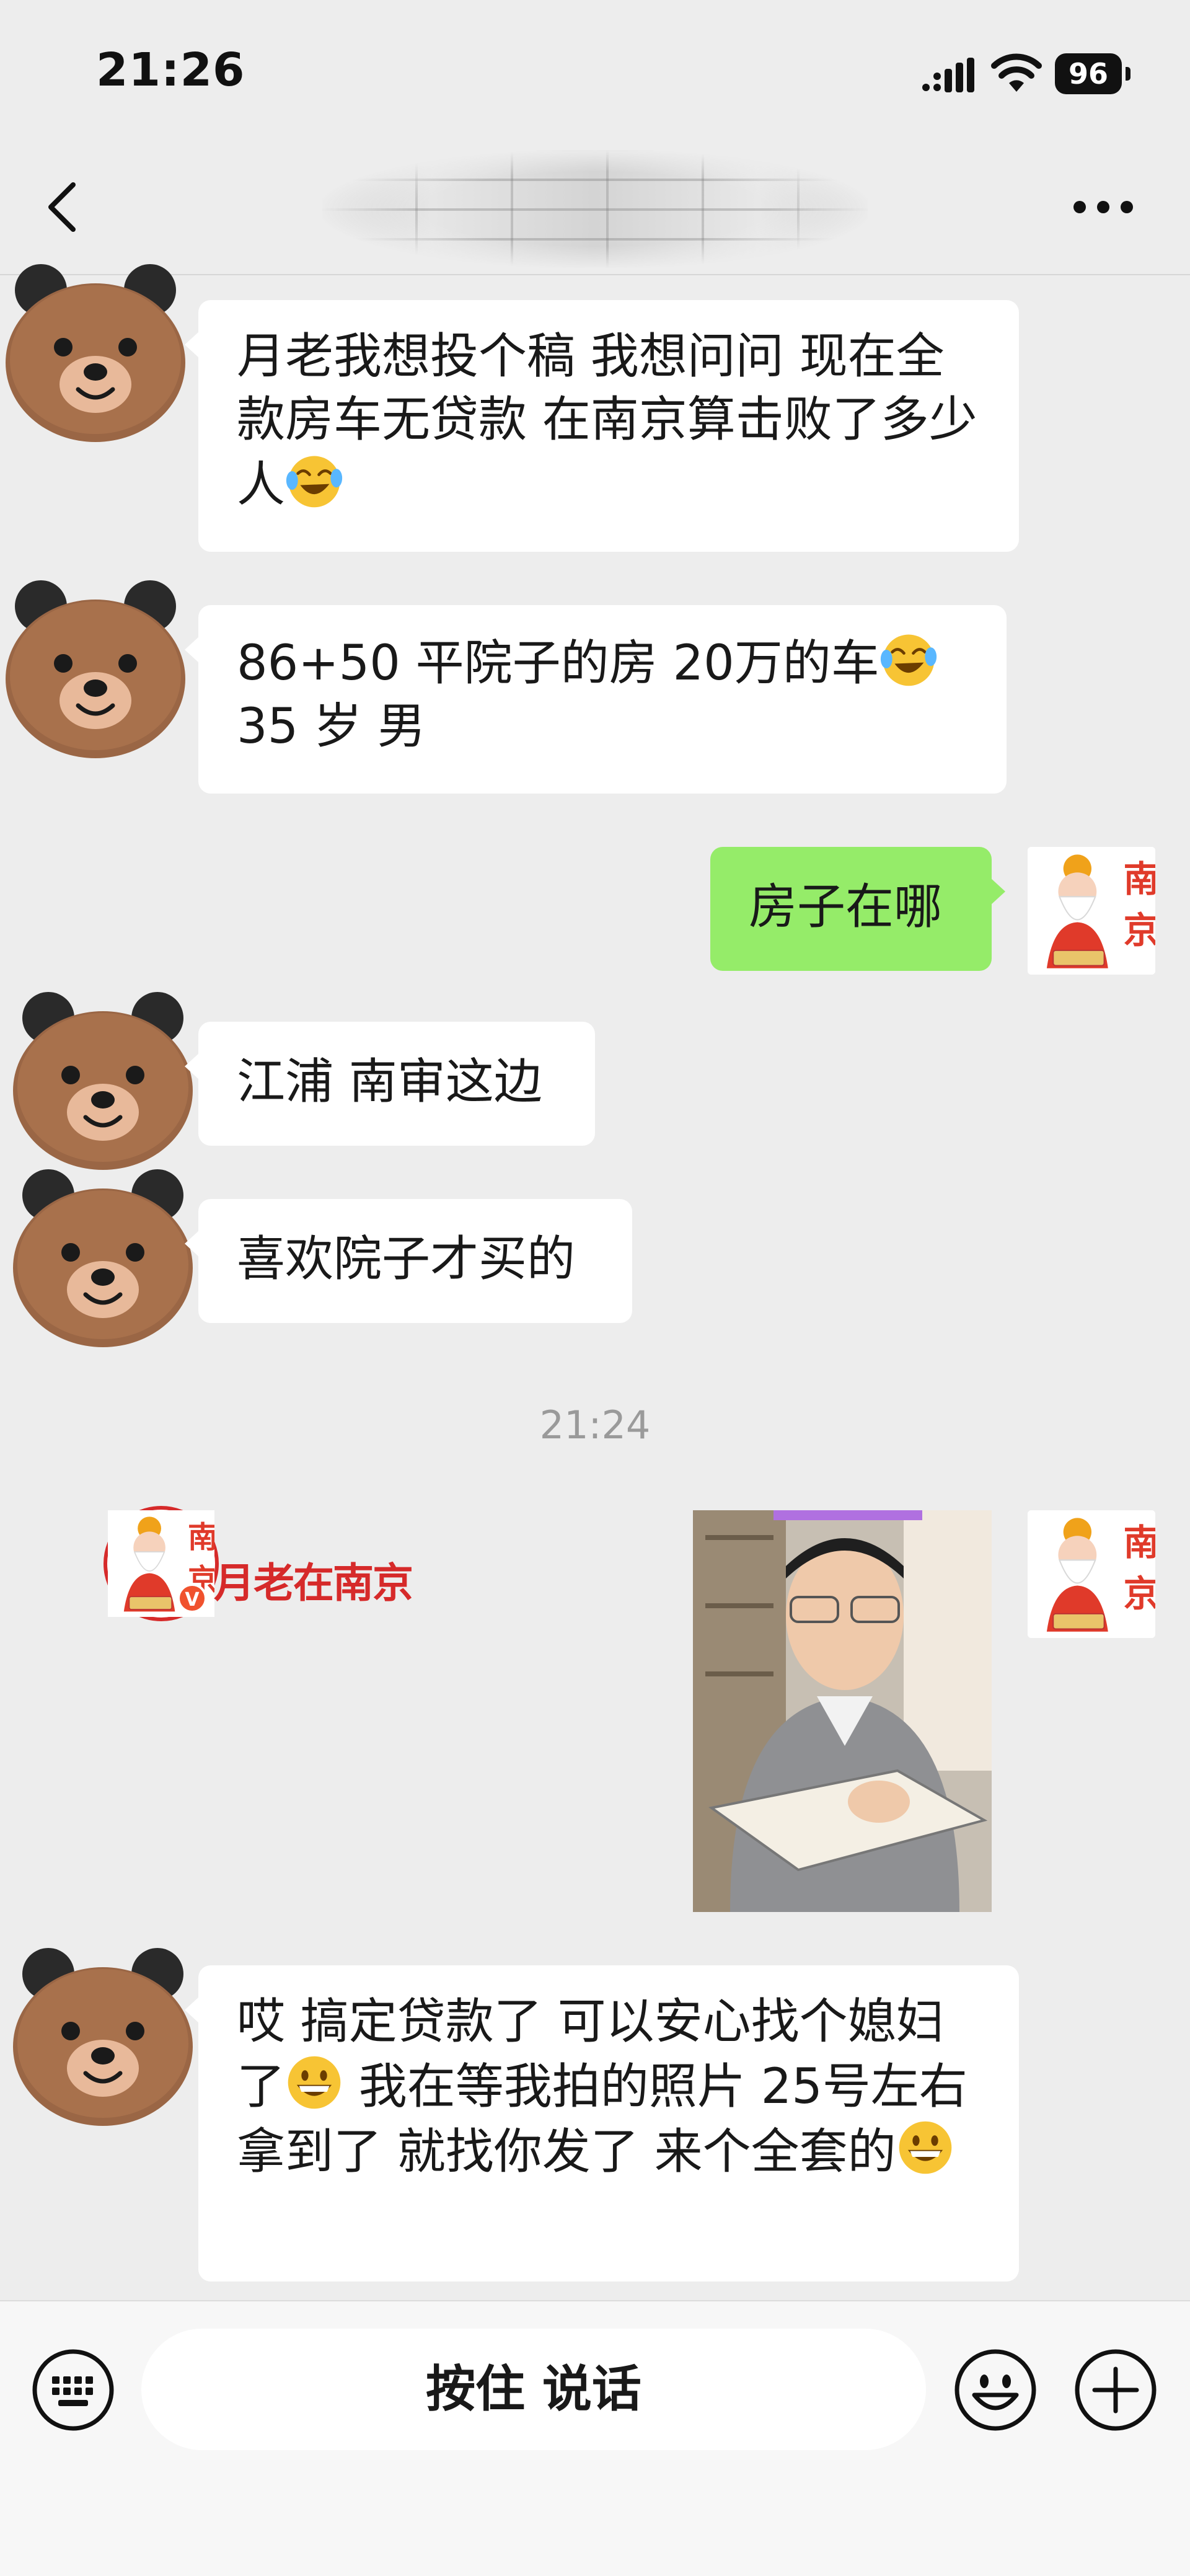 This screenshot has width=1190, height=2576. Describe the element at coordinates (1115, 2390) in the screenshot. I see `plus-icon` at that location.